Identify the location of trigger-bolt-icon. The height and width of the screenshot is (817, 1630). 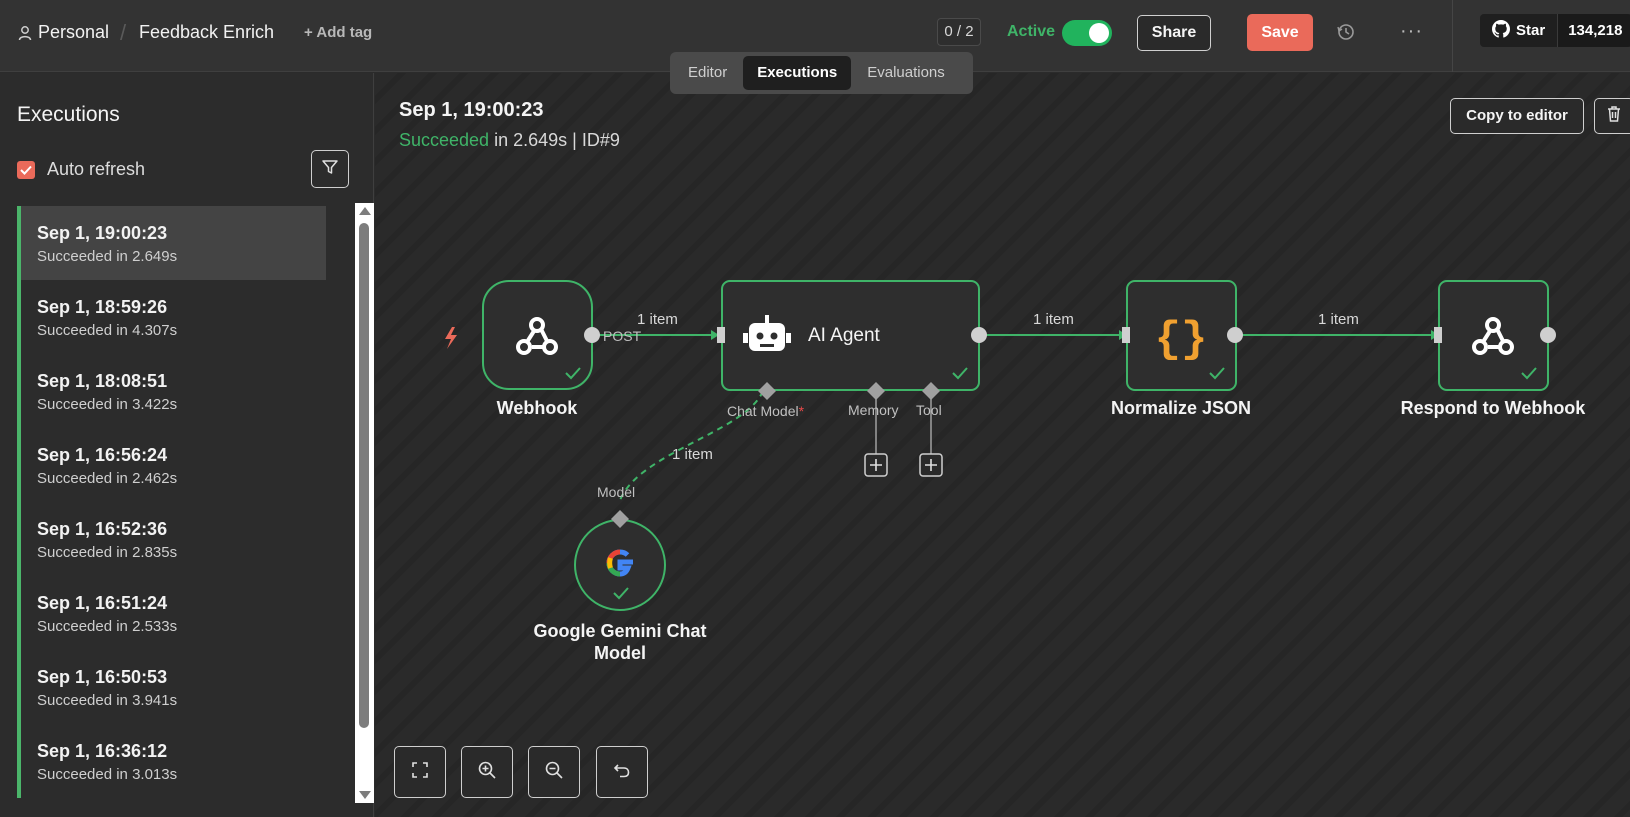
(451, 338).